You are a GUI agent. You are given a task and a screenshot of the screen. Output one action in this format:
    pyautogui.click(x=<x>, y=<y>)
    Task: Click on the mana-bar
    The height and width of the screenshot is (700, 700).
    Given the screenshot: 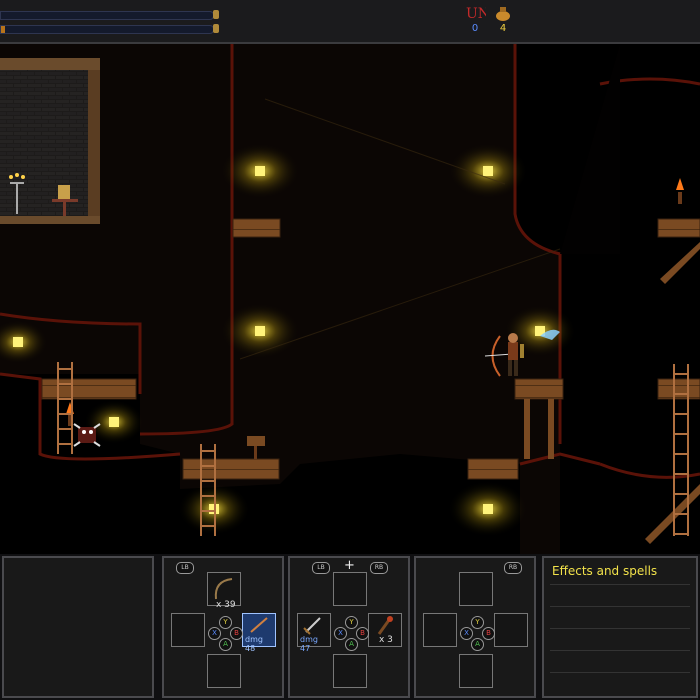 What is the action you would take?
    pyautogui.click(x=109, y=29)
    